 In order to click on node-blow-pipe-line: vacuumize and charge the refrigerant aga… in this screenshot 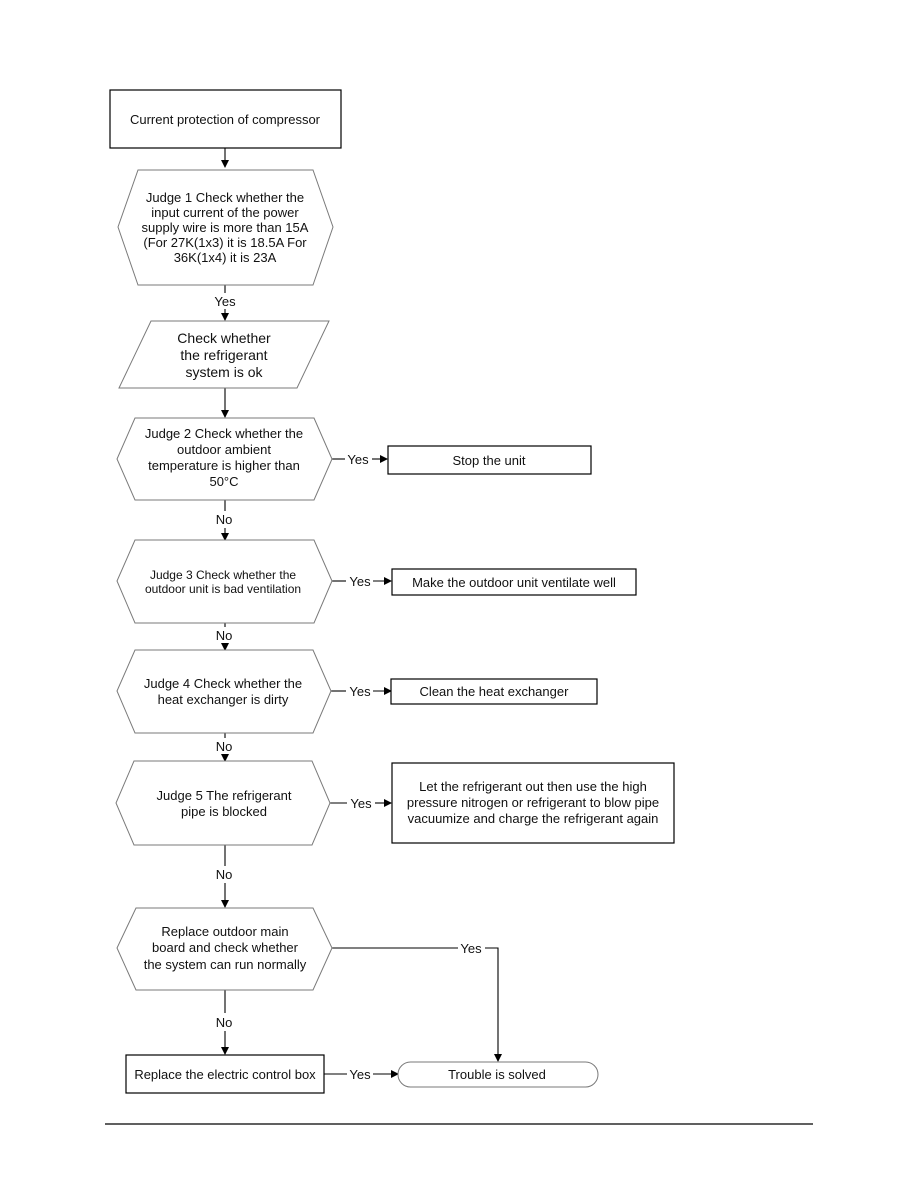, I will do `click(533, 818)`.